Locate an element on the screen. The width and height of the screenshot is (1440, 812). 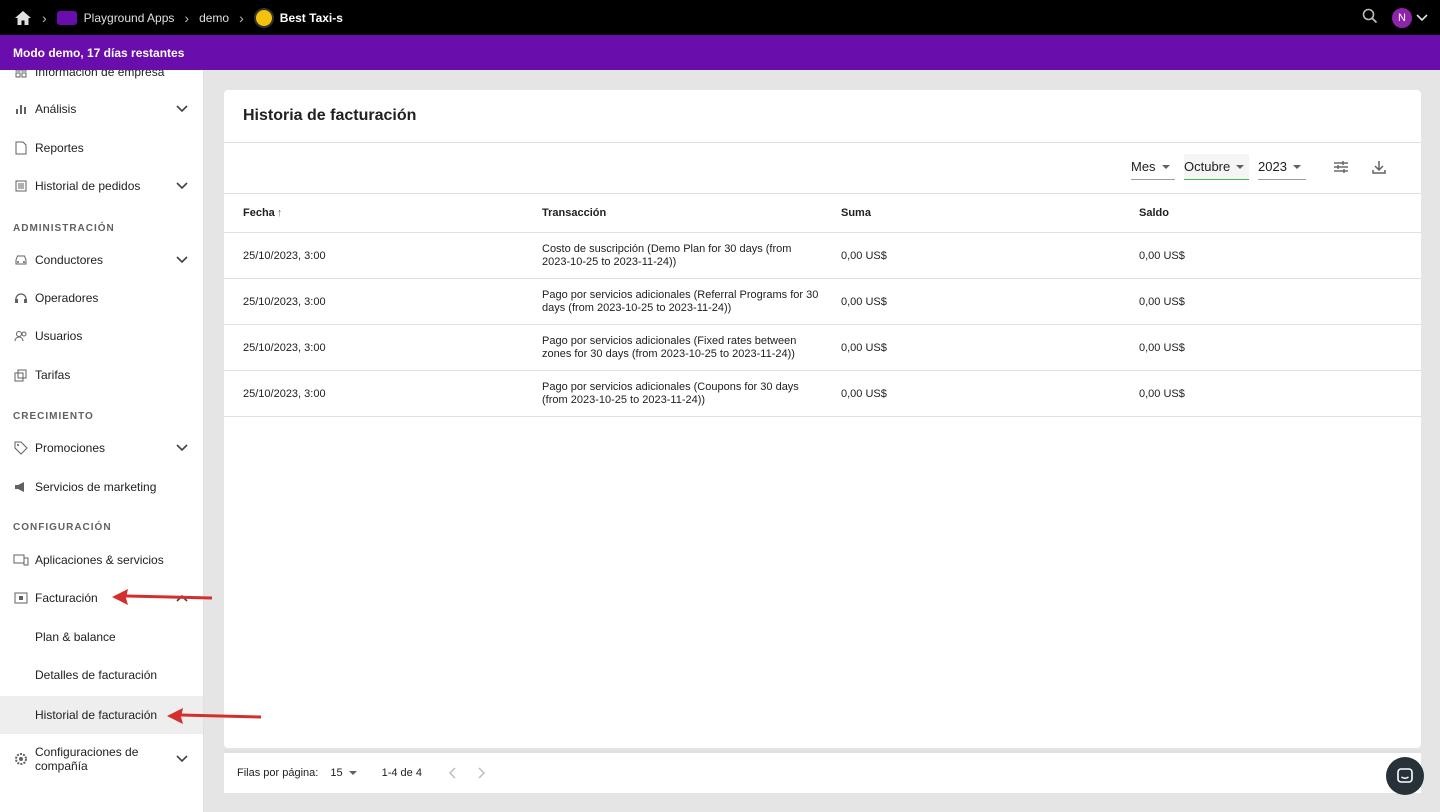
breadcrumb-app: Best Taxi-s is located at coordinates (298, 17).